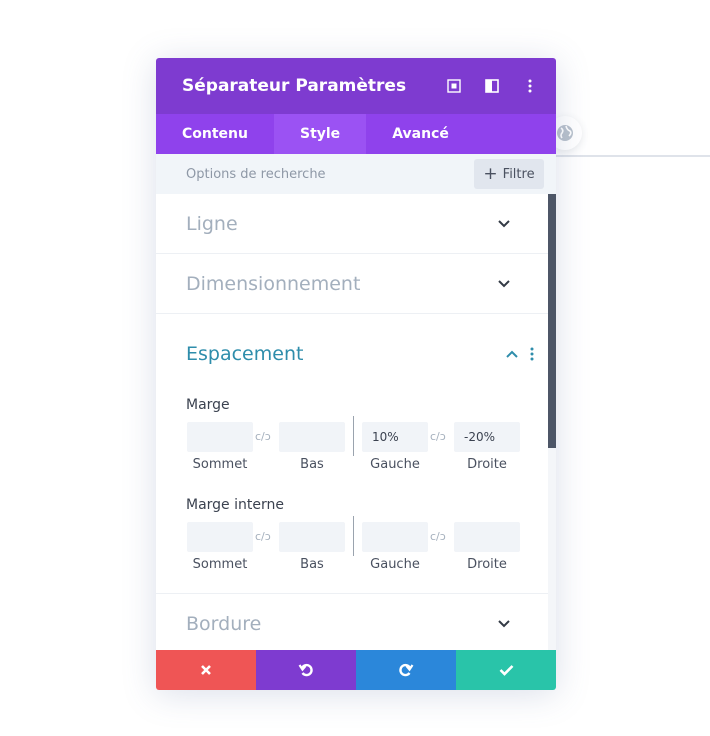 This screenshot has height=736, width=710. I want to click on tab-bar: Contenu Style Avancé, so click(356, 134).